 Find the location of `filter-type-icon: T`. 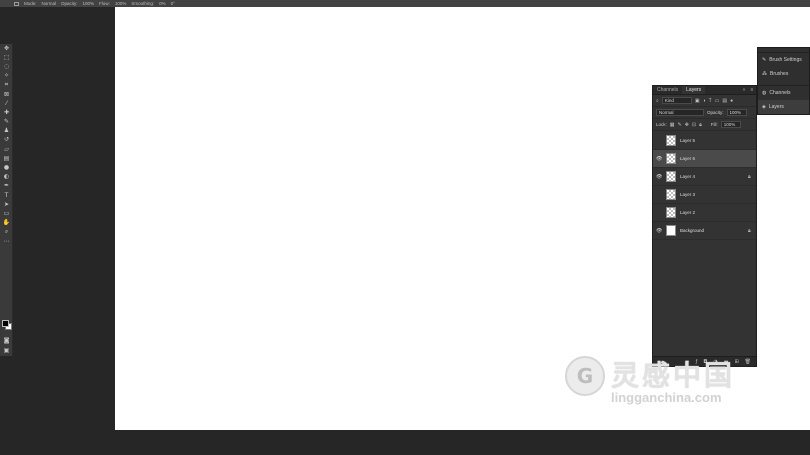

filter-type-icon: T is located at coordinates (710, 101).